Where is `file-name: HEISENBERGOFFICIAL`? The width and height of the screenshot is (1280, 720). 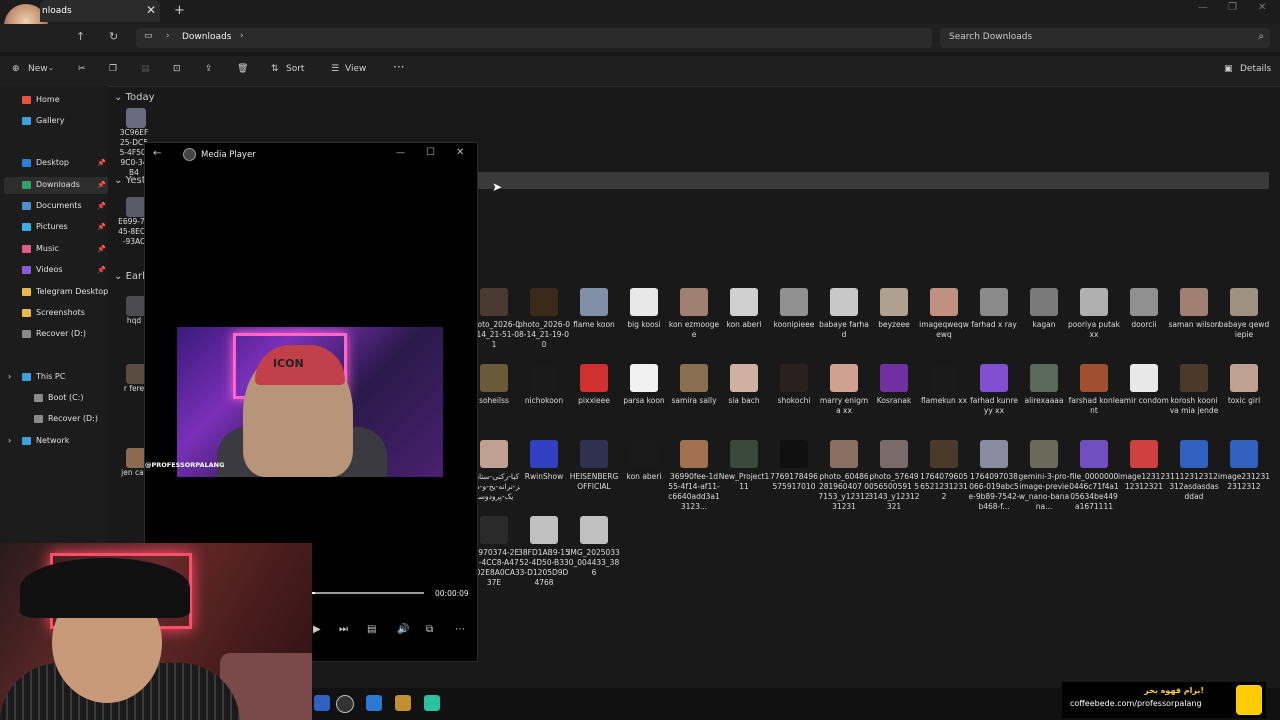
file-name: HEISENBERGOFFICIAL is located at coordinates (594, 482).